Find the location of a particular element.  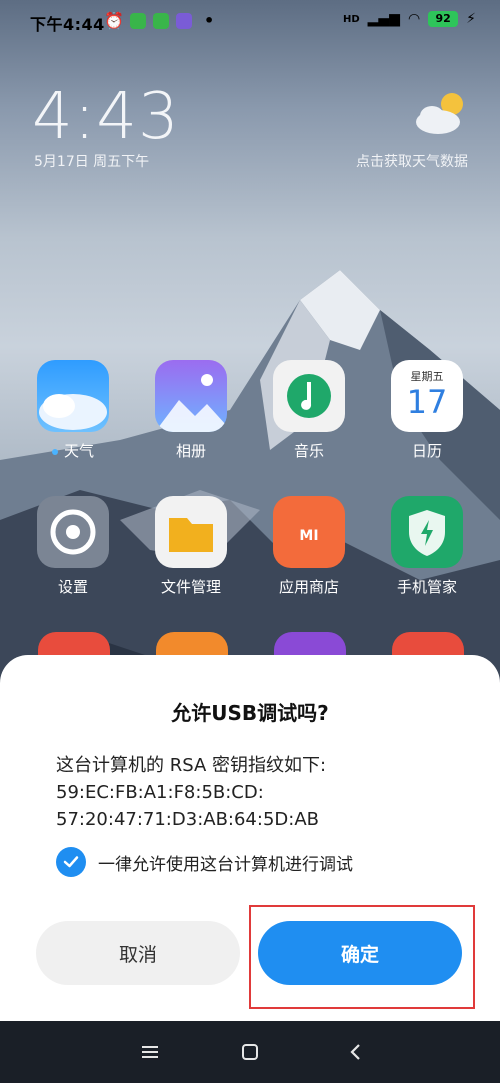

app-calendar: 星期五 17 日历 is located at coordinates (427, 410).